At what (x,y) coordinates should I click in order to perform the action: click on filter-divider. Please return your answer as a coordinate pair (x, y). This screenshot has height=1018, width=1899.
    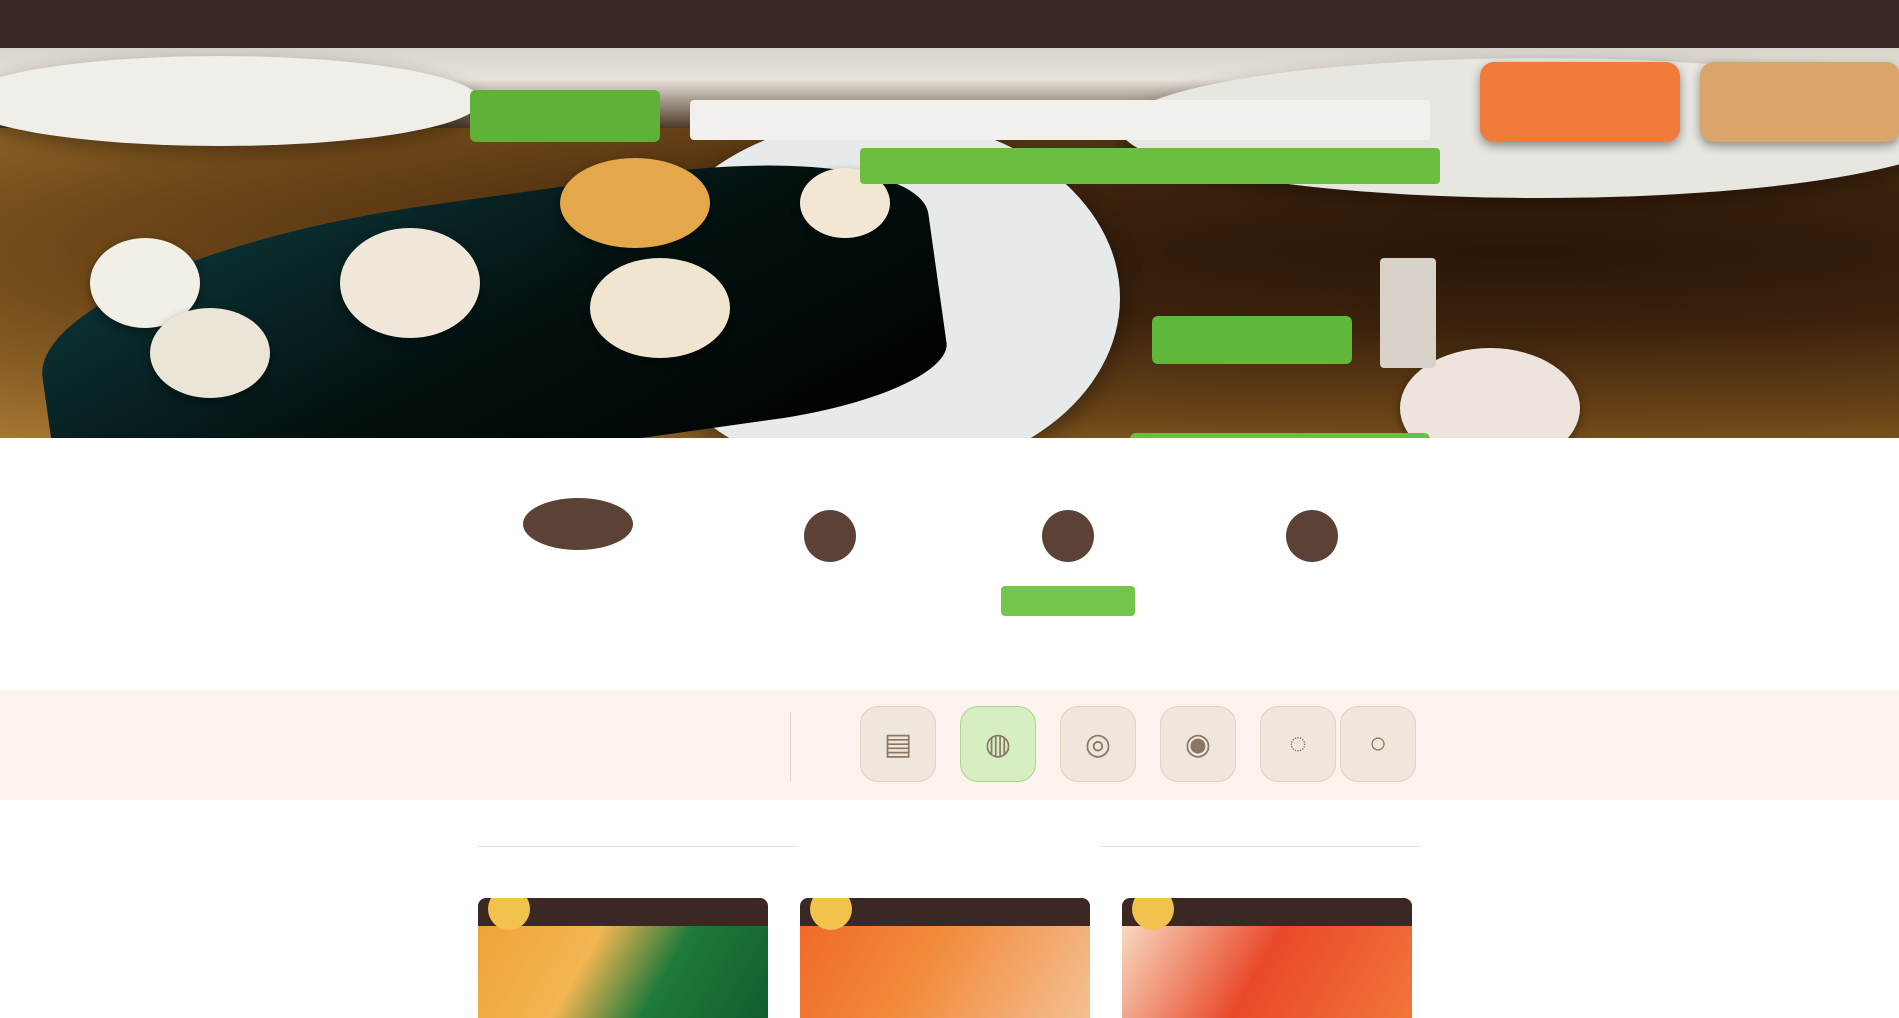
    Looking at the image, I should click on (790, 747).